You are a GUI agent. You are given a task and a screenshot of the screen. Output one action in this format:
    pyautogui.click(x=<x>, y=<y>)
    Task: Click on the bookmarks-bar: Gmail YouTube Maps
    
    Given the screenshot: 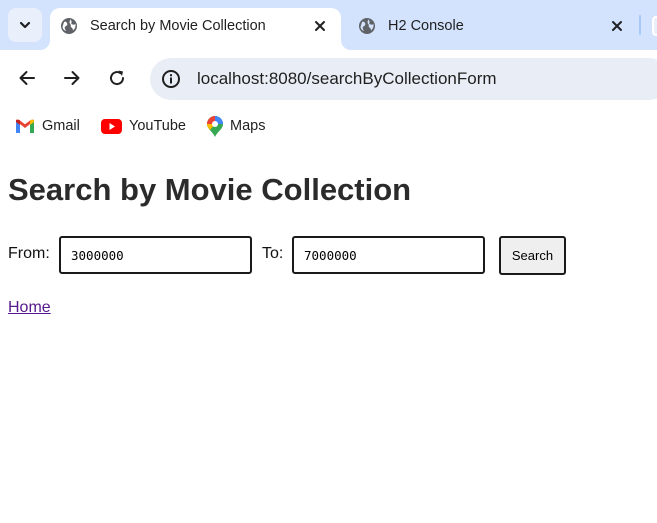 What is the action you would take?
    pyautogui.click(x=328, y=126)
    